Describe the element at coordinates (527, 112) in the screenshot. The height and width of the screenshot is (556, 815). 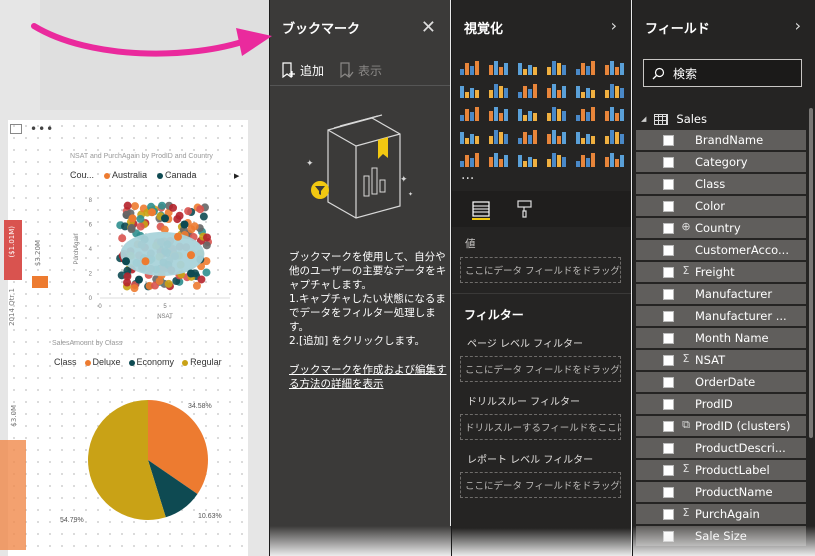
I see `pie-visual-icon` at that location.